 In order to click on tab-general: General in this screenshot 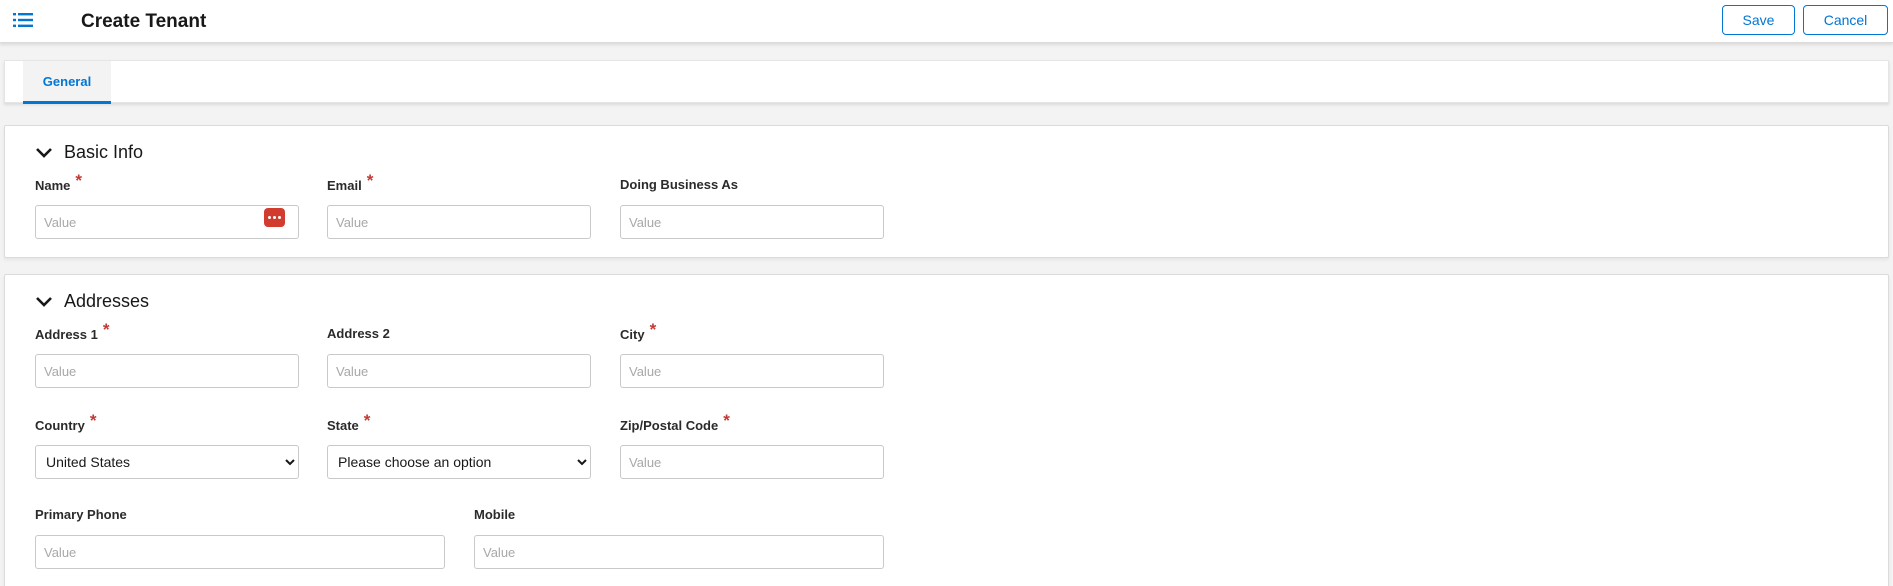, I will do `click(67, 82)`.